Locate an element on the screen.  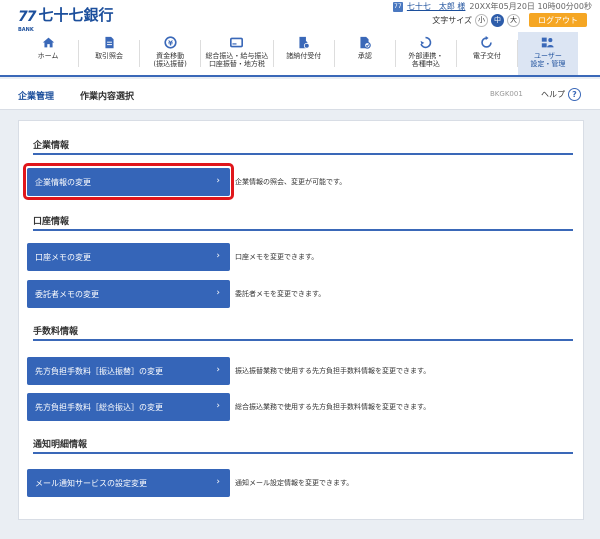
title-bar: 企業管理 作業内容選択 BKGK001 ヘルプ ? is located at coordinates (300, 94).